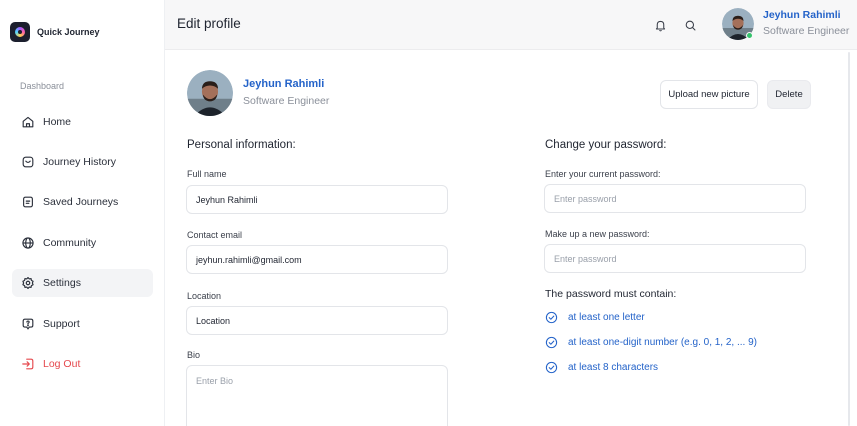  Describe the element at coordinates (82, 122) in the screenshot. I see `sidebar-item-home: Home` at that location.